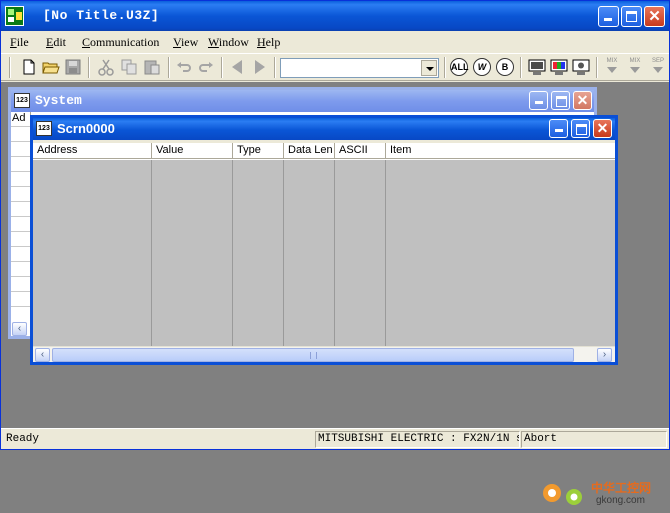  Describe the element at coordinates (19, 118) in the screenshot. I see `system-column-header: Ad` at that location.